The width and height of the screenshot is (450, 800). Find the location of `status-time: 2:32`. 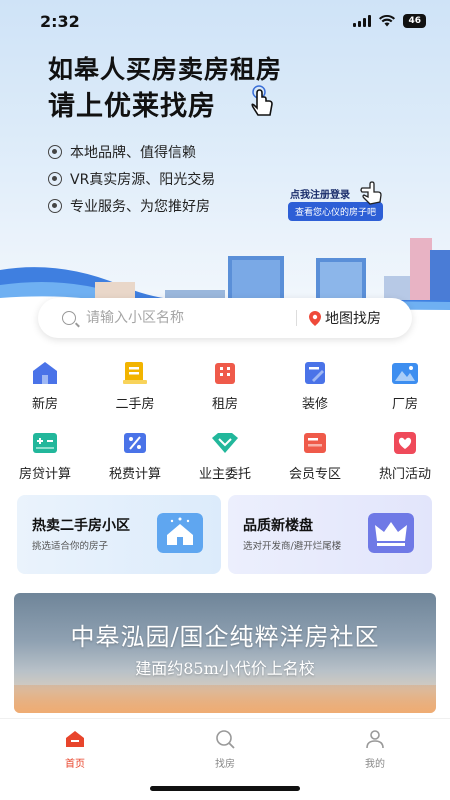

status-time: 2:32 is located at coordinates (60, 21).